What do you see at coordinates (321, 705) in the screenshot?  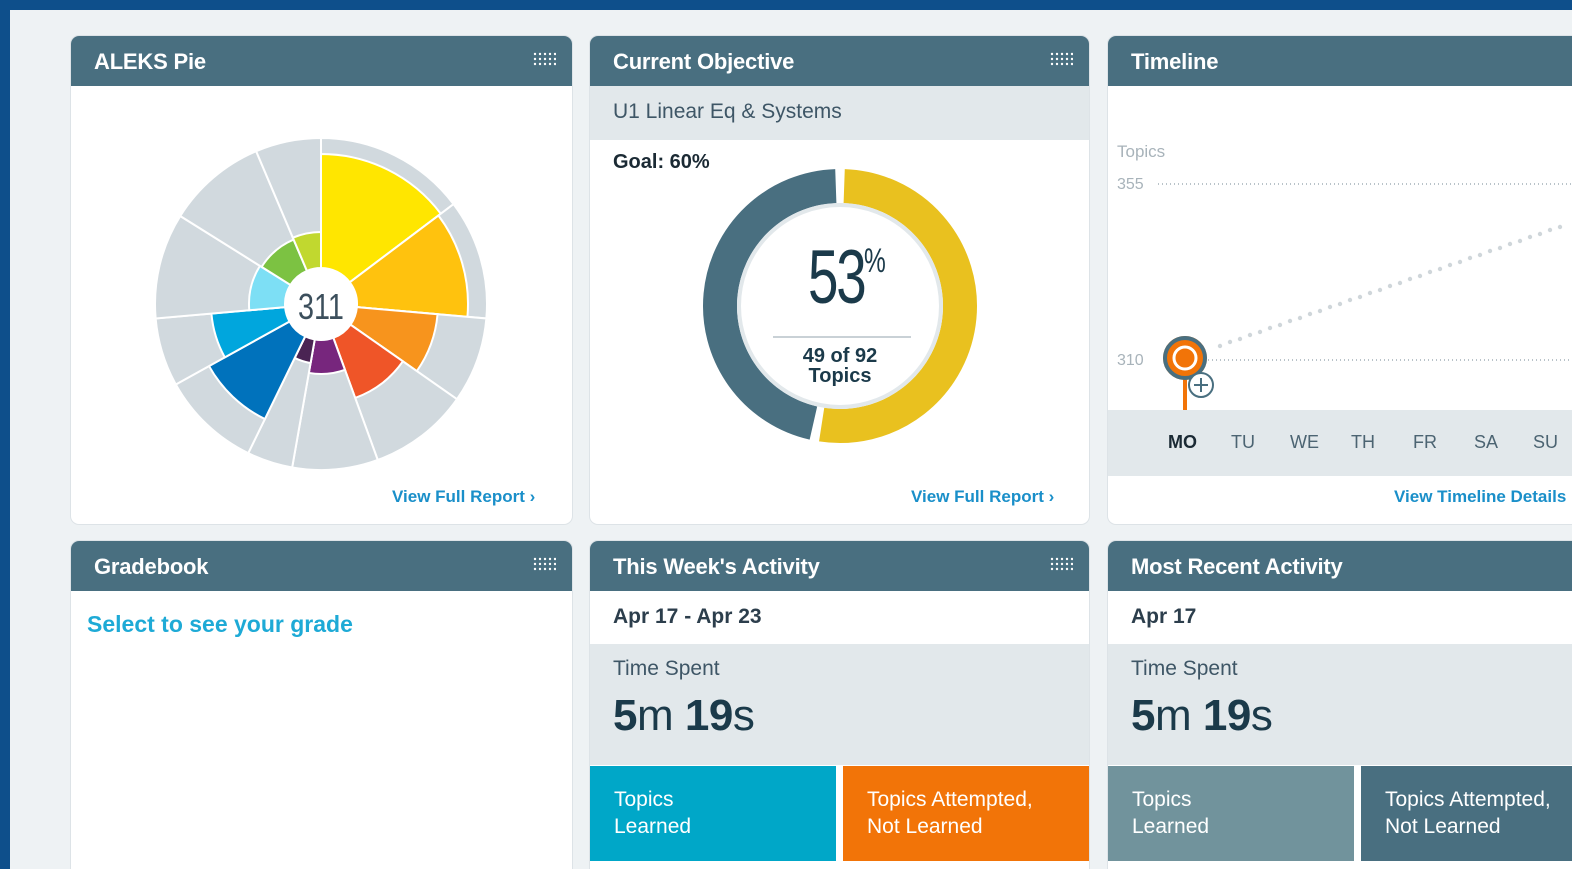 I see `gradebook-card: Gradebook Select to see your grade` at bounding box center [321, 705].